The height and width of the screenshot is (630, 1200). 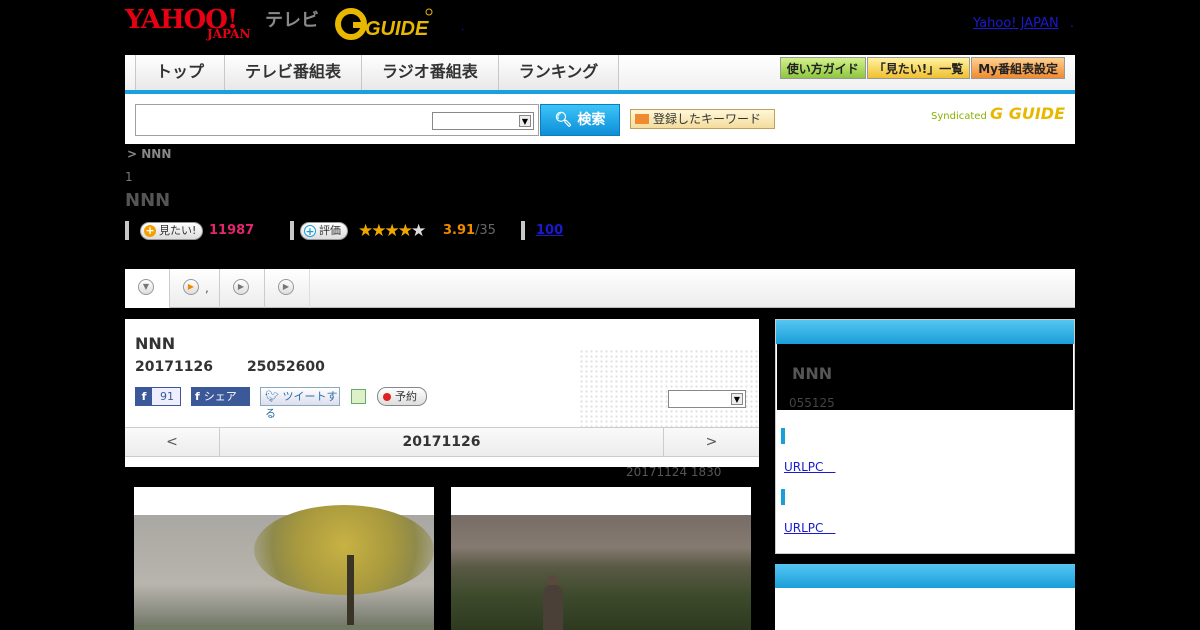 I want to click on japan-logo-text: JAPAN, so click(x=229, y=34).